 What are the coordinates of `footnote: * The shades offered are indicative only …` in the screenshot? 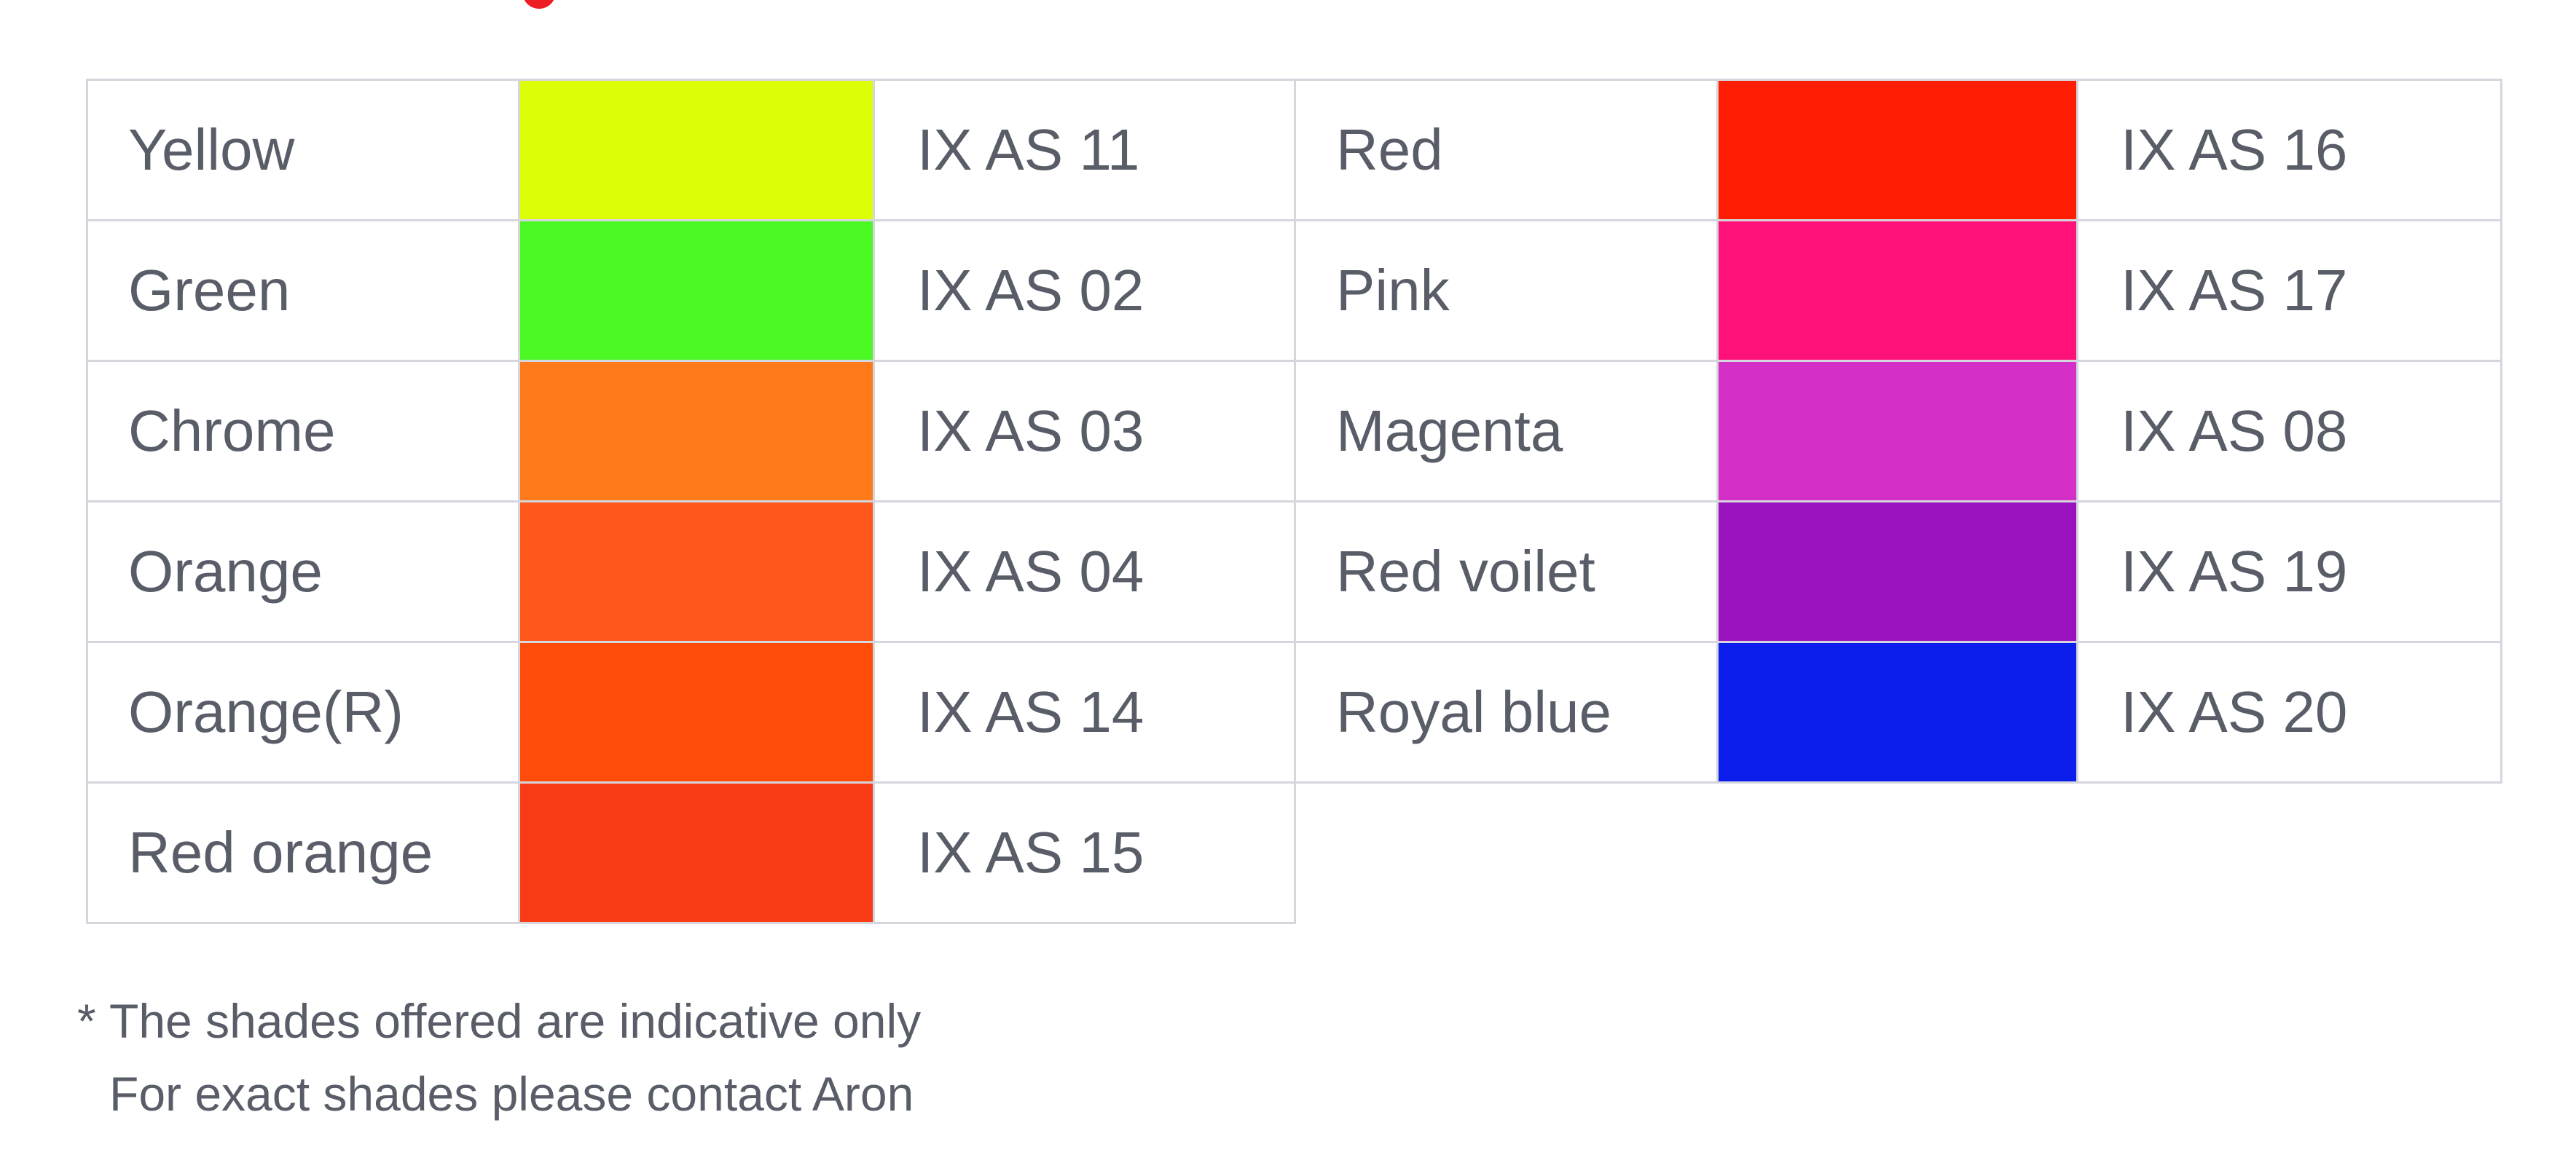 It's located at (499, 1057).